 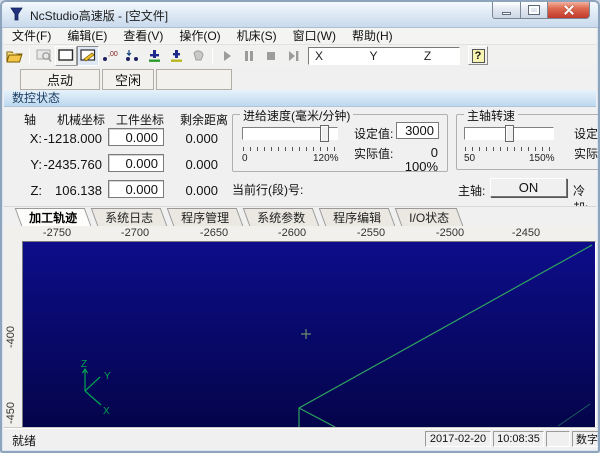 What do you see at coordinates (300, 98) in the screenshot?
I see `nc-status-caption: 数控状态` at bounding box center [300, 98].